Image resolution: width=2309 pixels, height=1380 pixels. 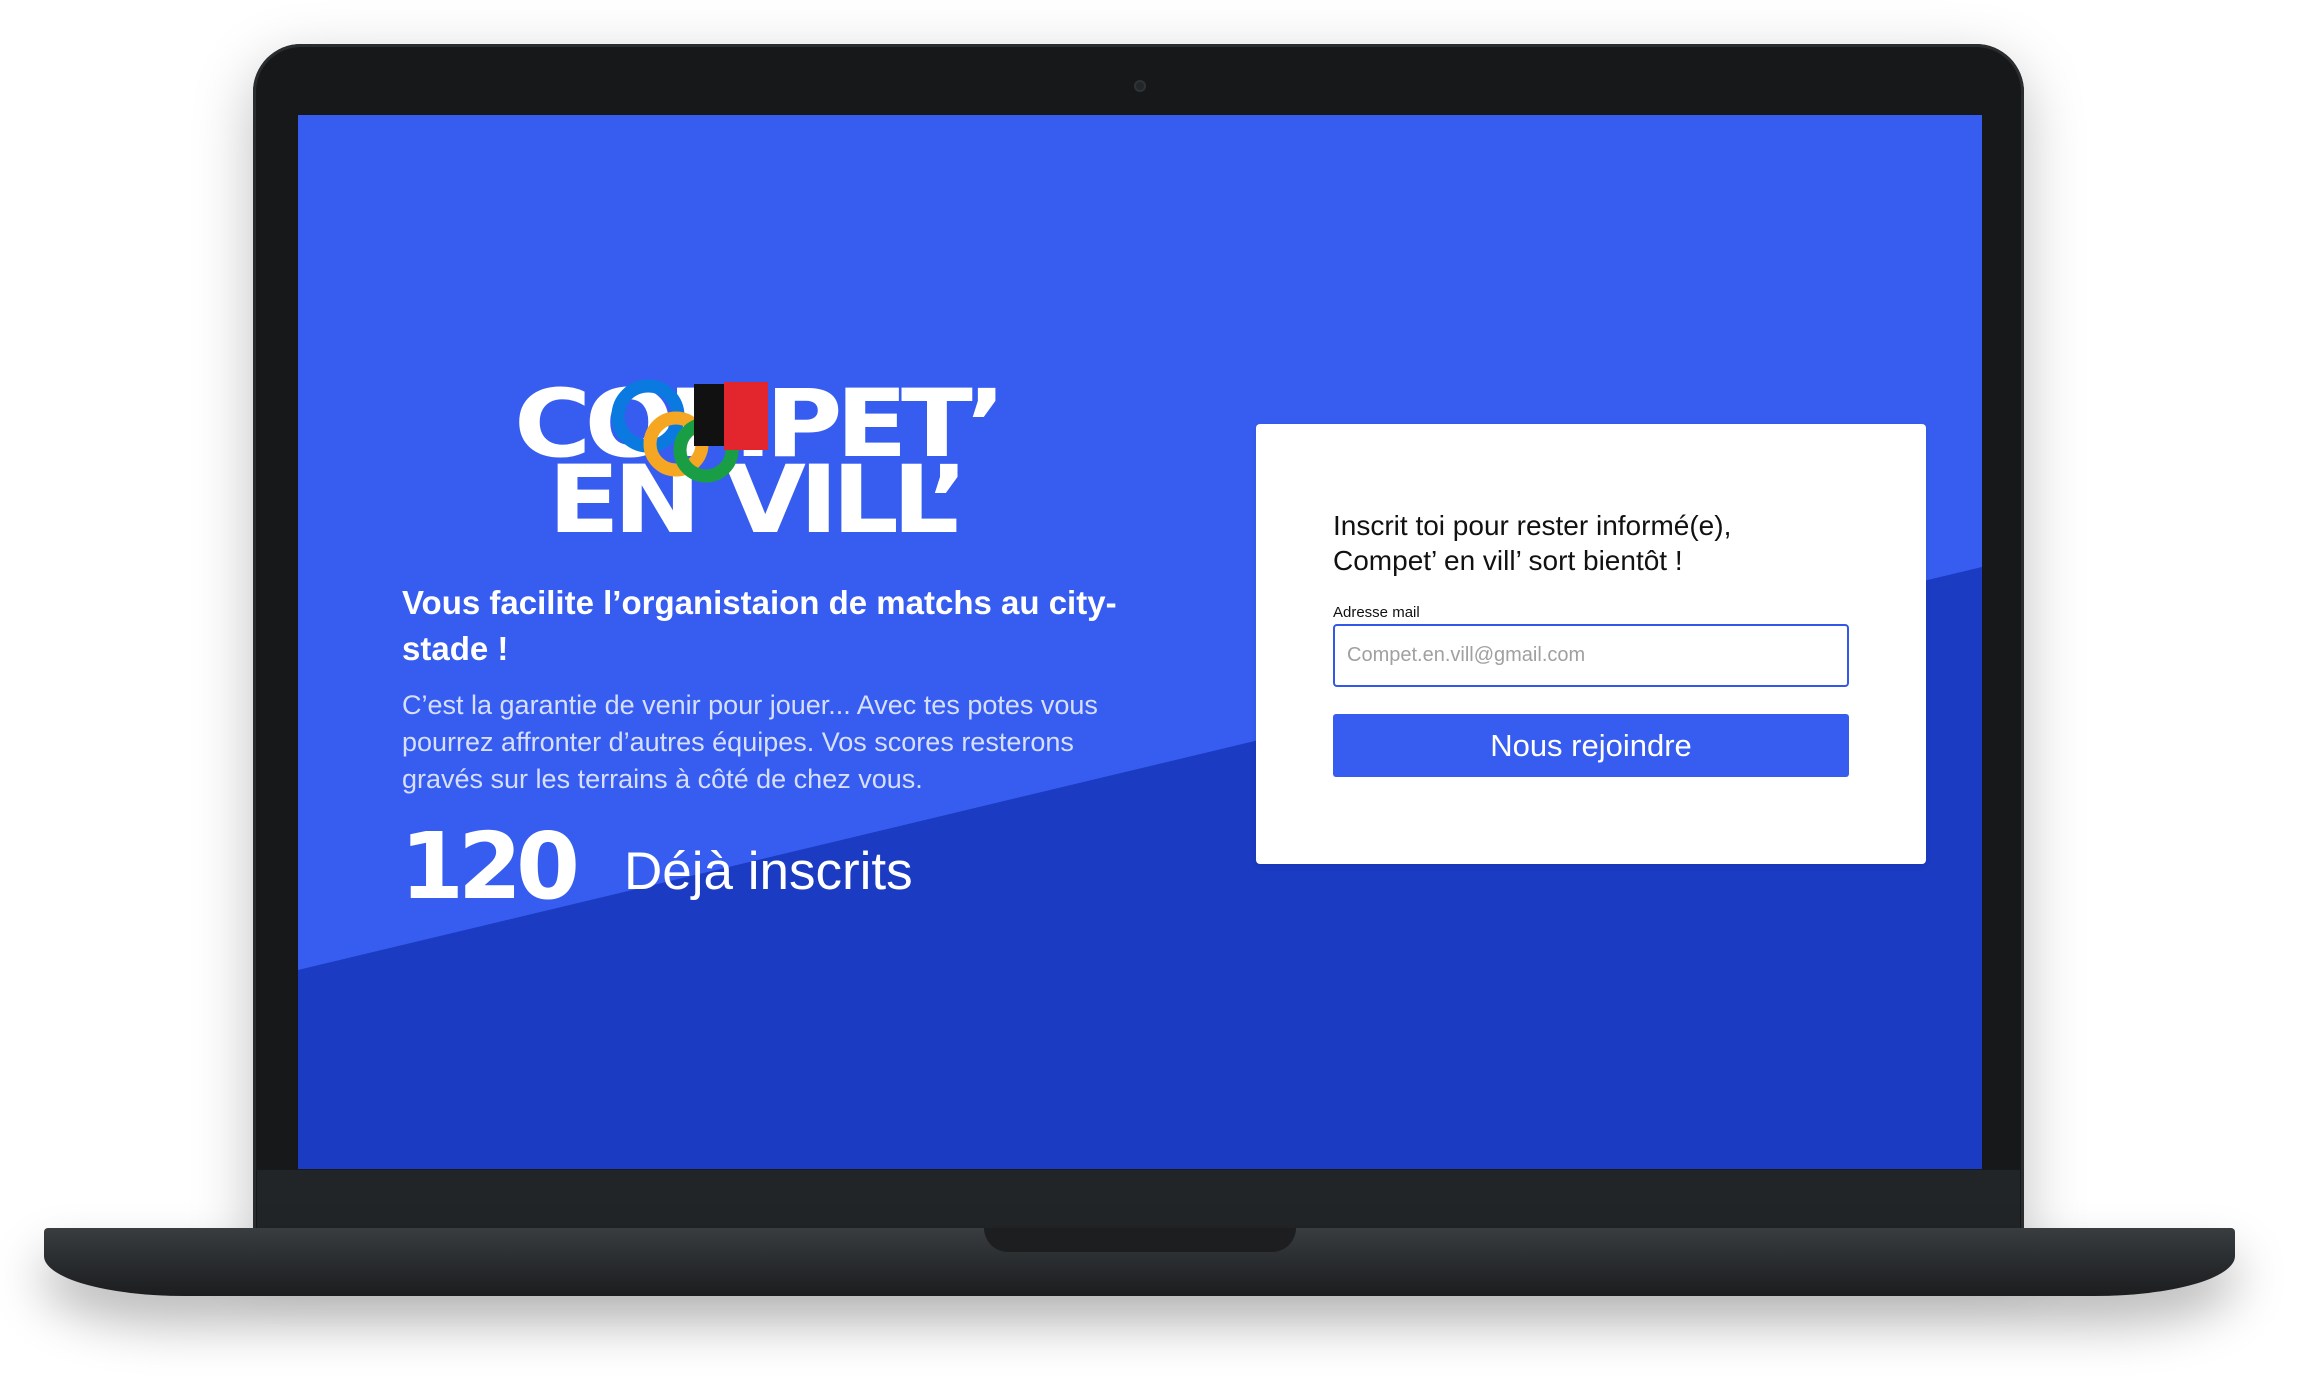 What do you see at coordinates (1532, 525) in the screenshot?
I see `signup-title-line-1: Inscrit toi pour rester informé(e),` at bounding box center [1532, 525].